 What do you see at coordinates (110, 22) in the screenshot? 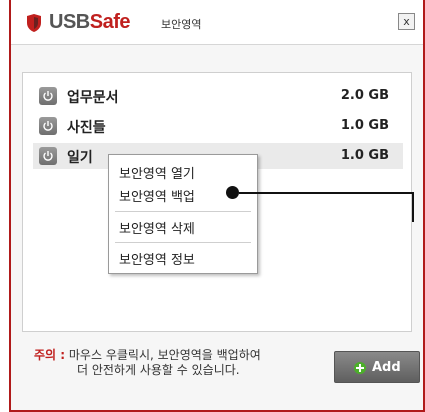
I see `brand-safe: Safe` at bounding box center [110, 22].